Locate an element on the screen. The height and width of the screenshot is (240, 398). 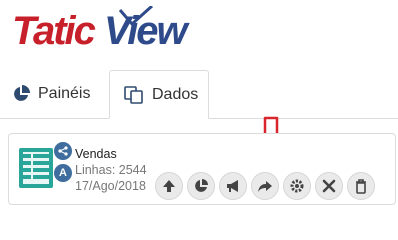
dataset-actions is located at coordinates (265, 186).